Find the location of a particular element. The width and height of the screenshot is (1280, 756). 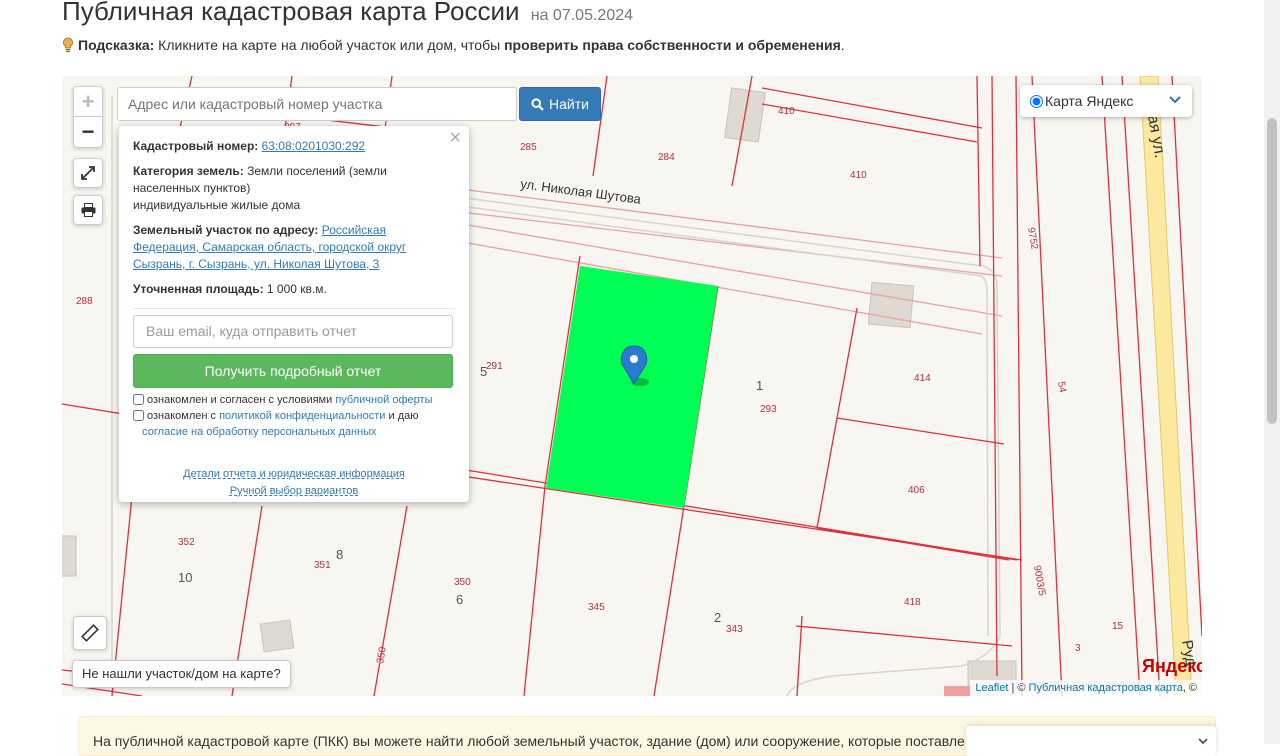

print-button is located at coordinates (88, 210).